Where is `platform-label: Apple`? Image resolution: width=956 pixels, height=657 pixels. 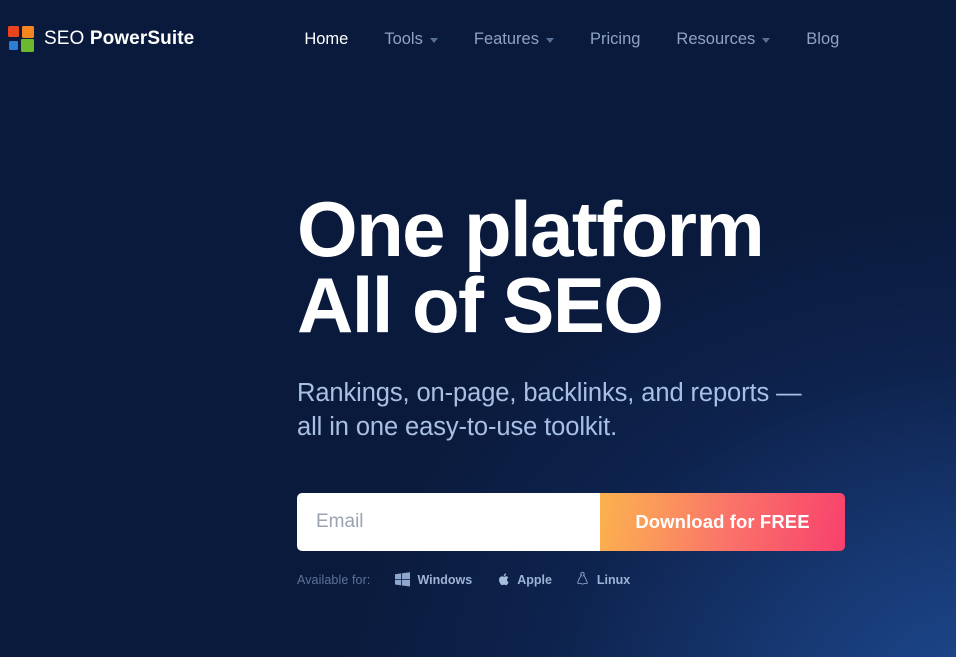 platform-label: Apple is located at coordinates (534, 579).